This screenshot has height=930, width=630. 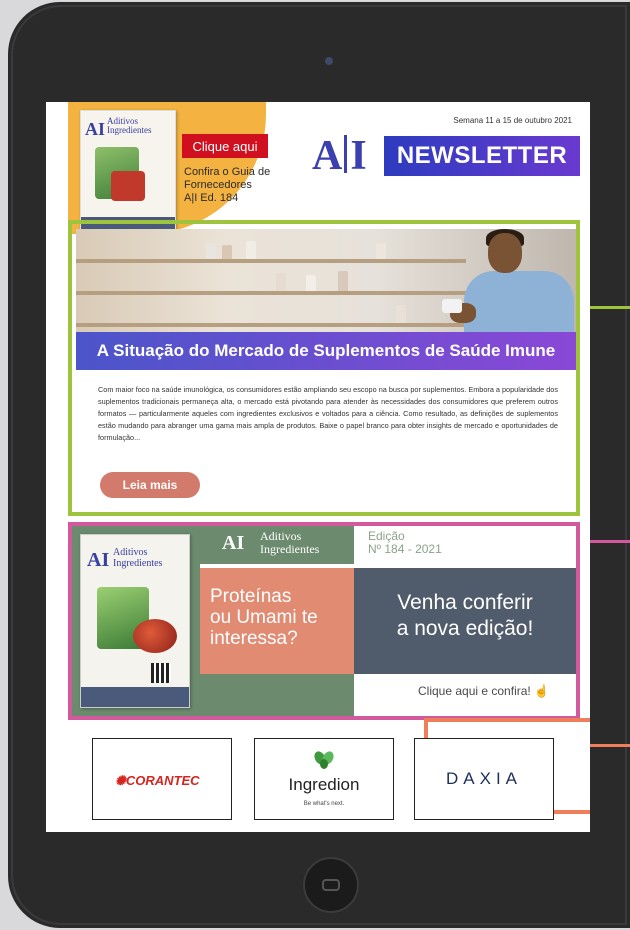 I want to click on person-image, so click(x=502, y=285).